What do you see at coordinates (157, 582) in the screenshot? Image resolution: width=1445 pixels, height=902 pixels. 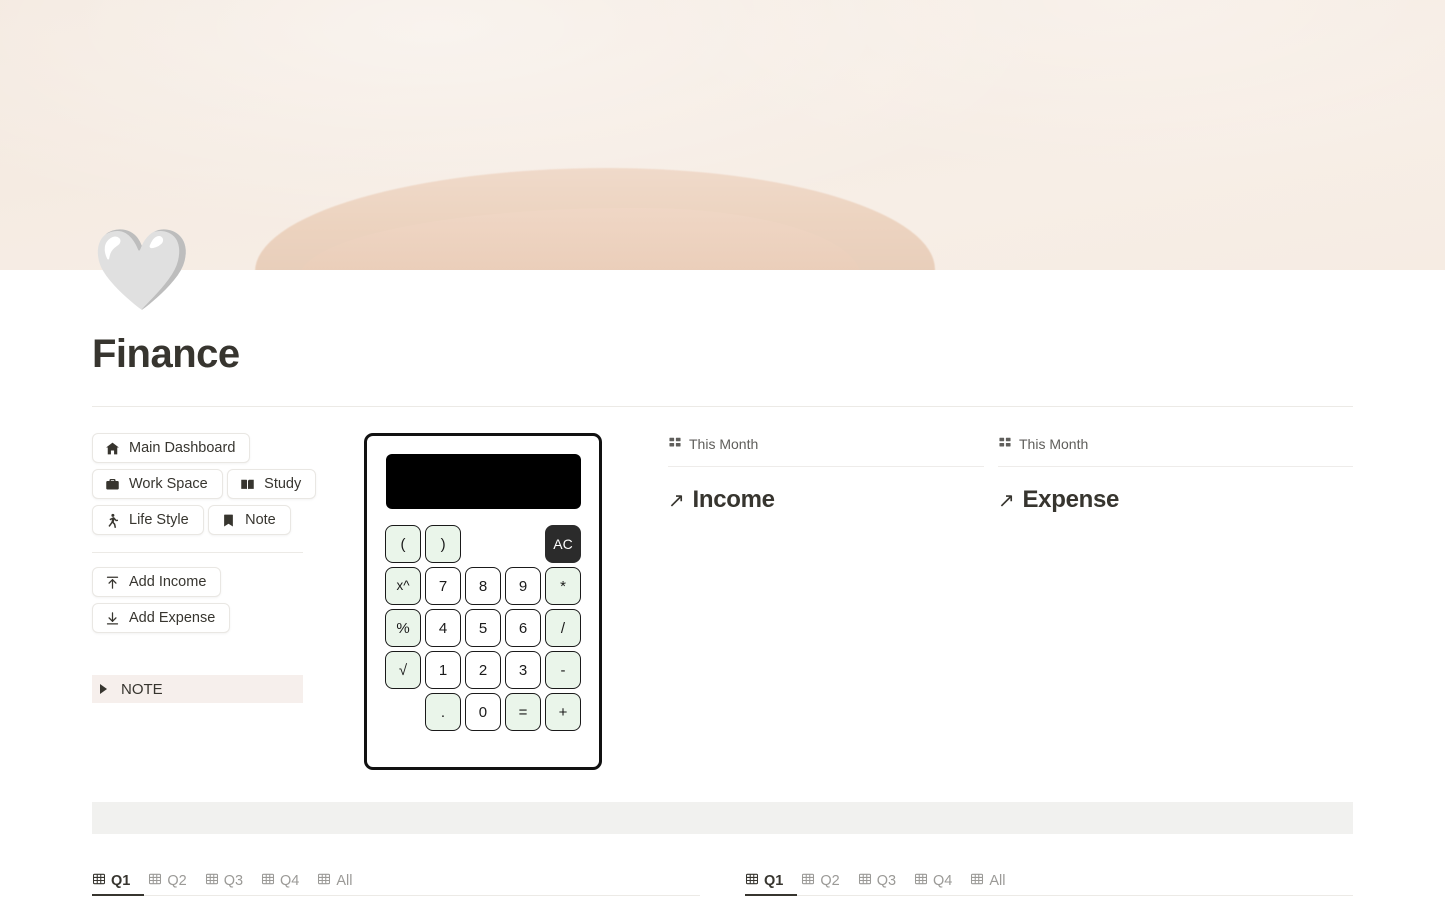 I see `add-income-button: Add Income` at bounding box center [157, 582].